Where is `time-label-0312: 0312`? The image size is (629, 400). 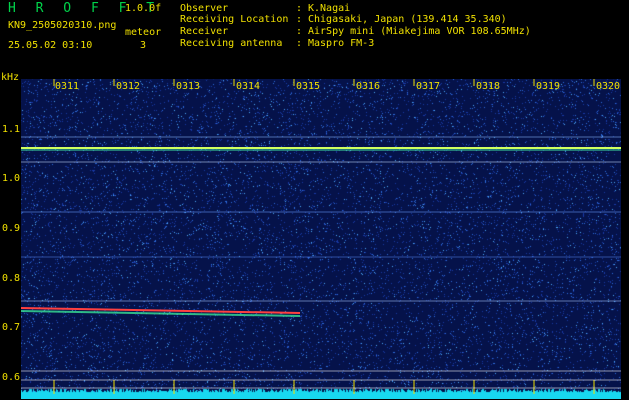 time-label-0312: 0312 is located at coordinates (128, 86).